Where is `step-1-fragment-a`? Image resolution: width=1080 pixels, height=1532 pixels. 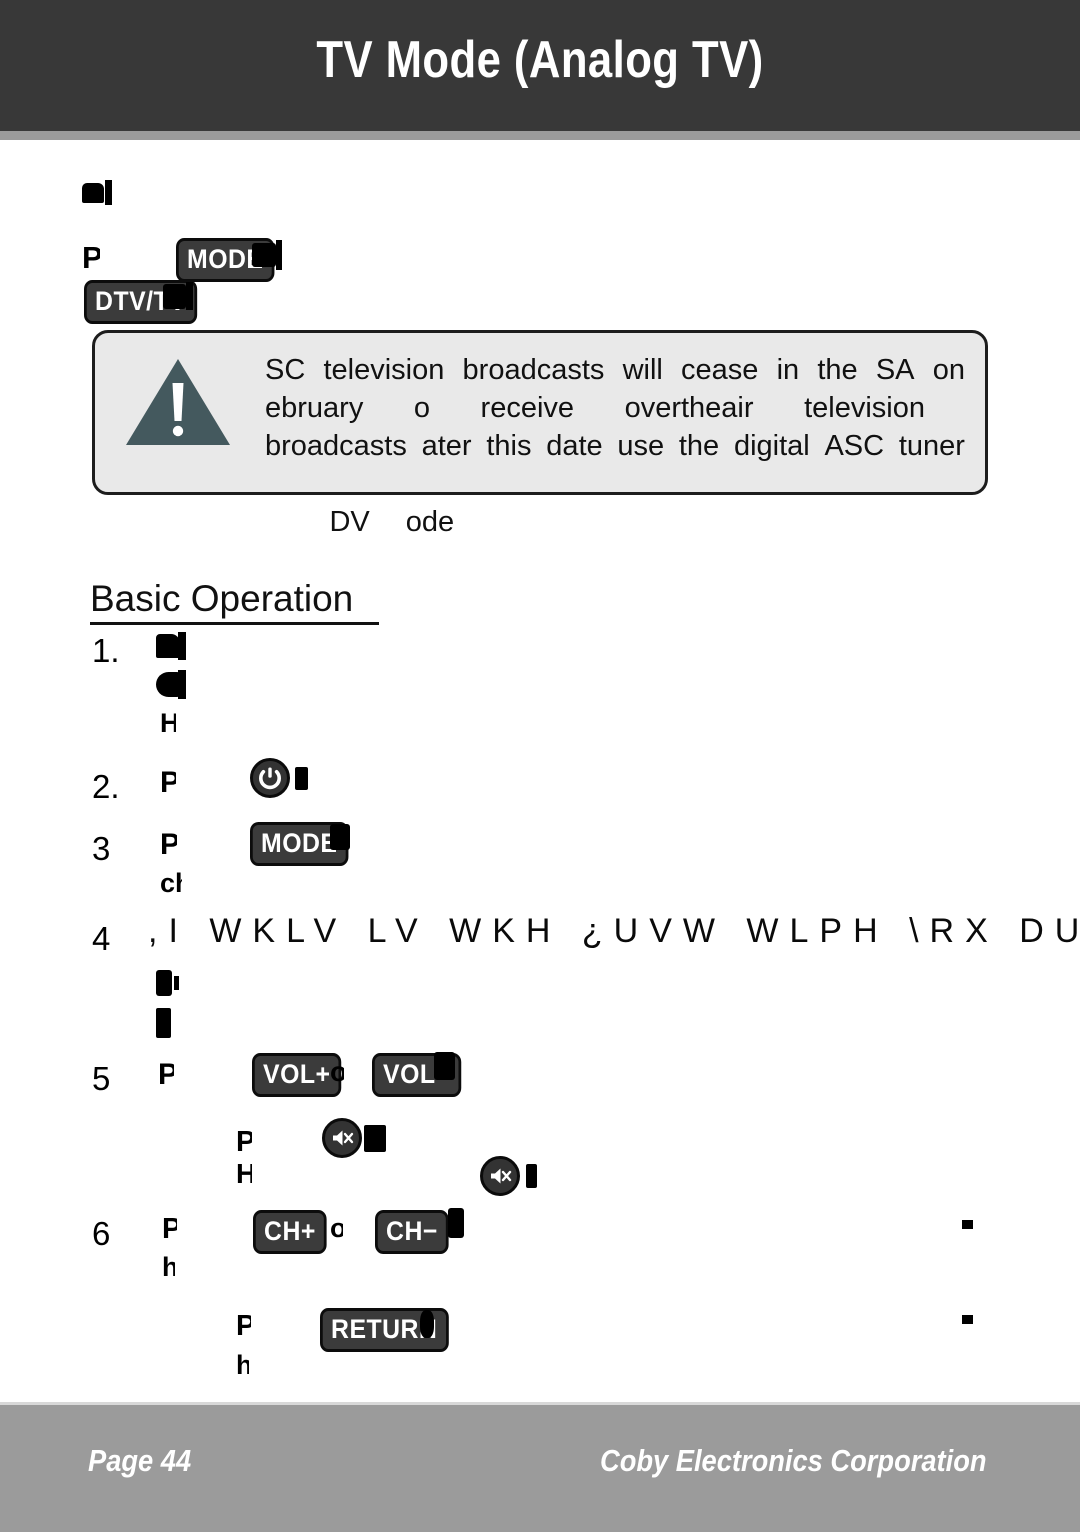
step-1-fragment-a is located at coordinates (171, 646).